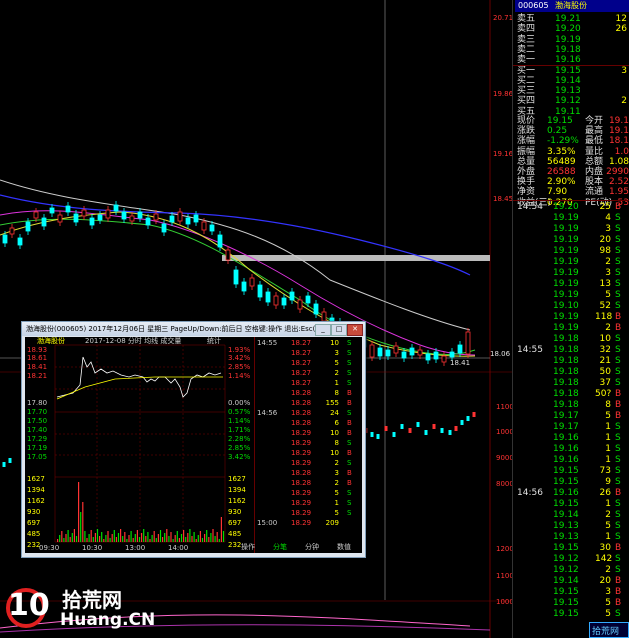 The width and height of the screenshot is (629, 638). Describe the element at coordinates (572, 394) in the screenshot. I see `tick-row: 19.18 50? B` at that location.